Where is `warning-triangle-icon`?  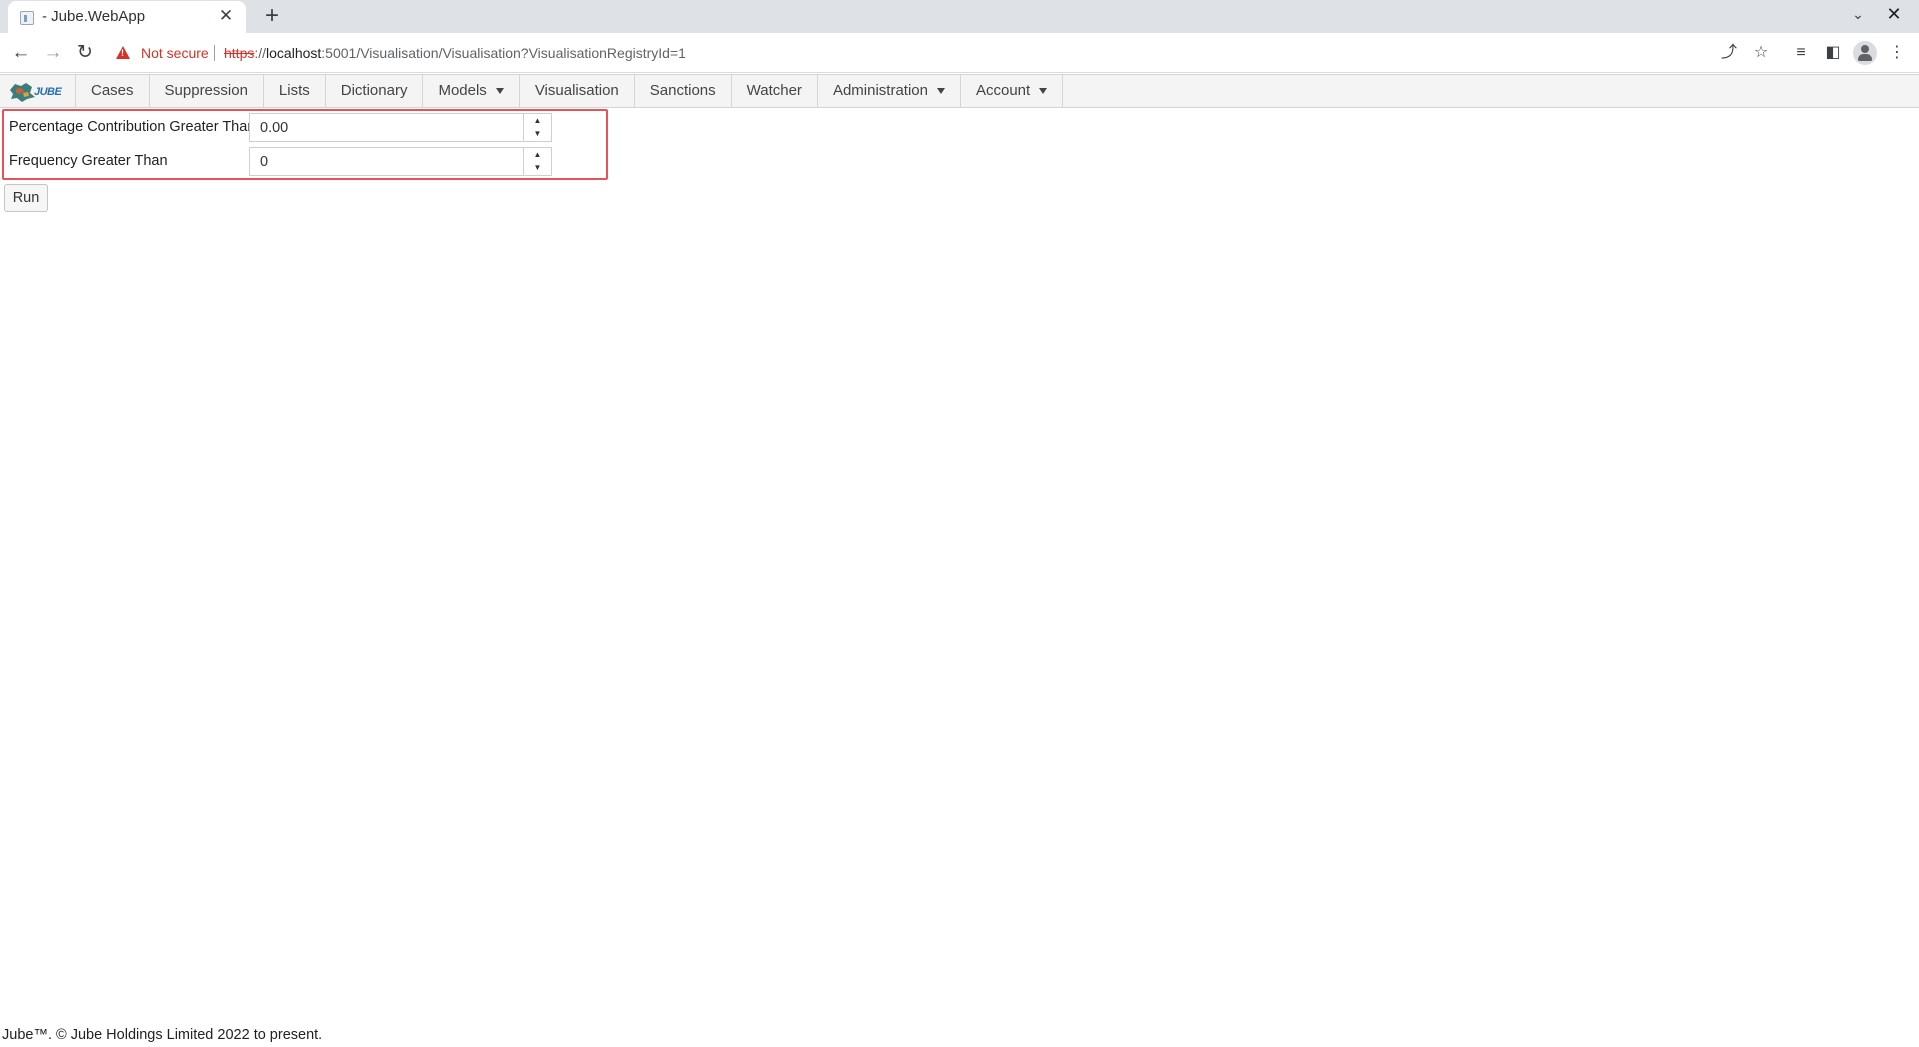 warning-triangle-icon is located at coordinates (123, 52).